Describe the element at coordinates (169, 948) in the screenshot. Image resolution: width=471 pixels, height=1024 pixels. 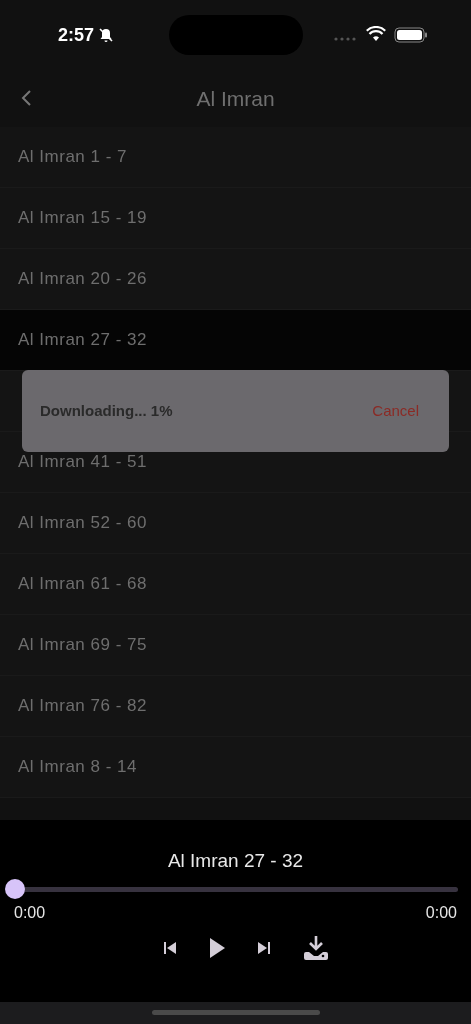
I see `previous-icon` at that location.